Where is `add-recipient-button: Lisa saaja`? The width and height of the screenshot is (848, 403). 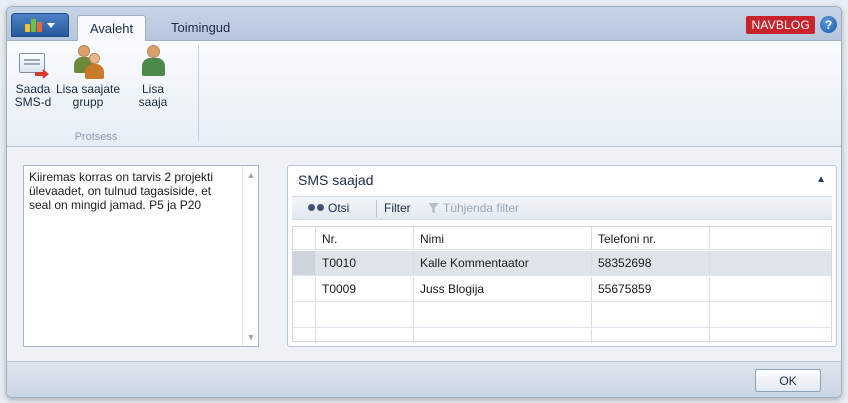 add-recipient-button: Lisa saaja is located at coordinates (153, 77).